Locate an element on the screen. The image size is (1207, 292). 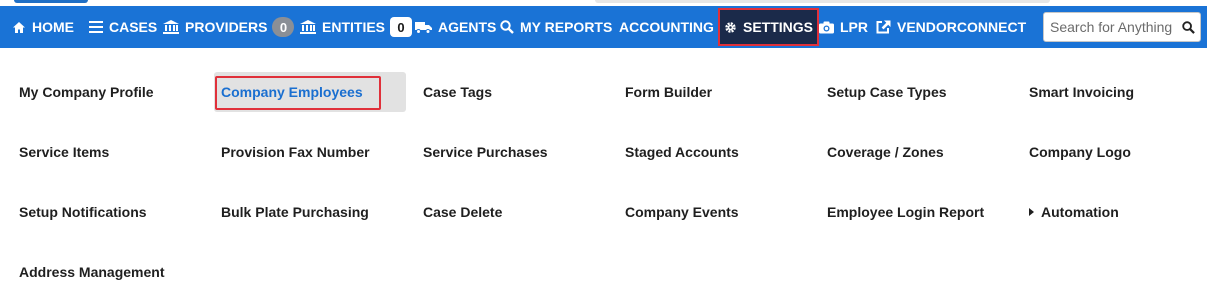
menu-form-builder: Form Builder is located at coordinates (668, 92).